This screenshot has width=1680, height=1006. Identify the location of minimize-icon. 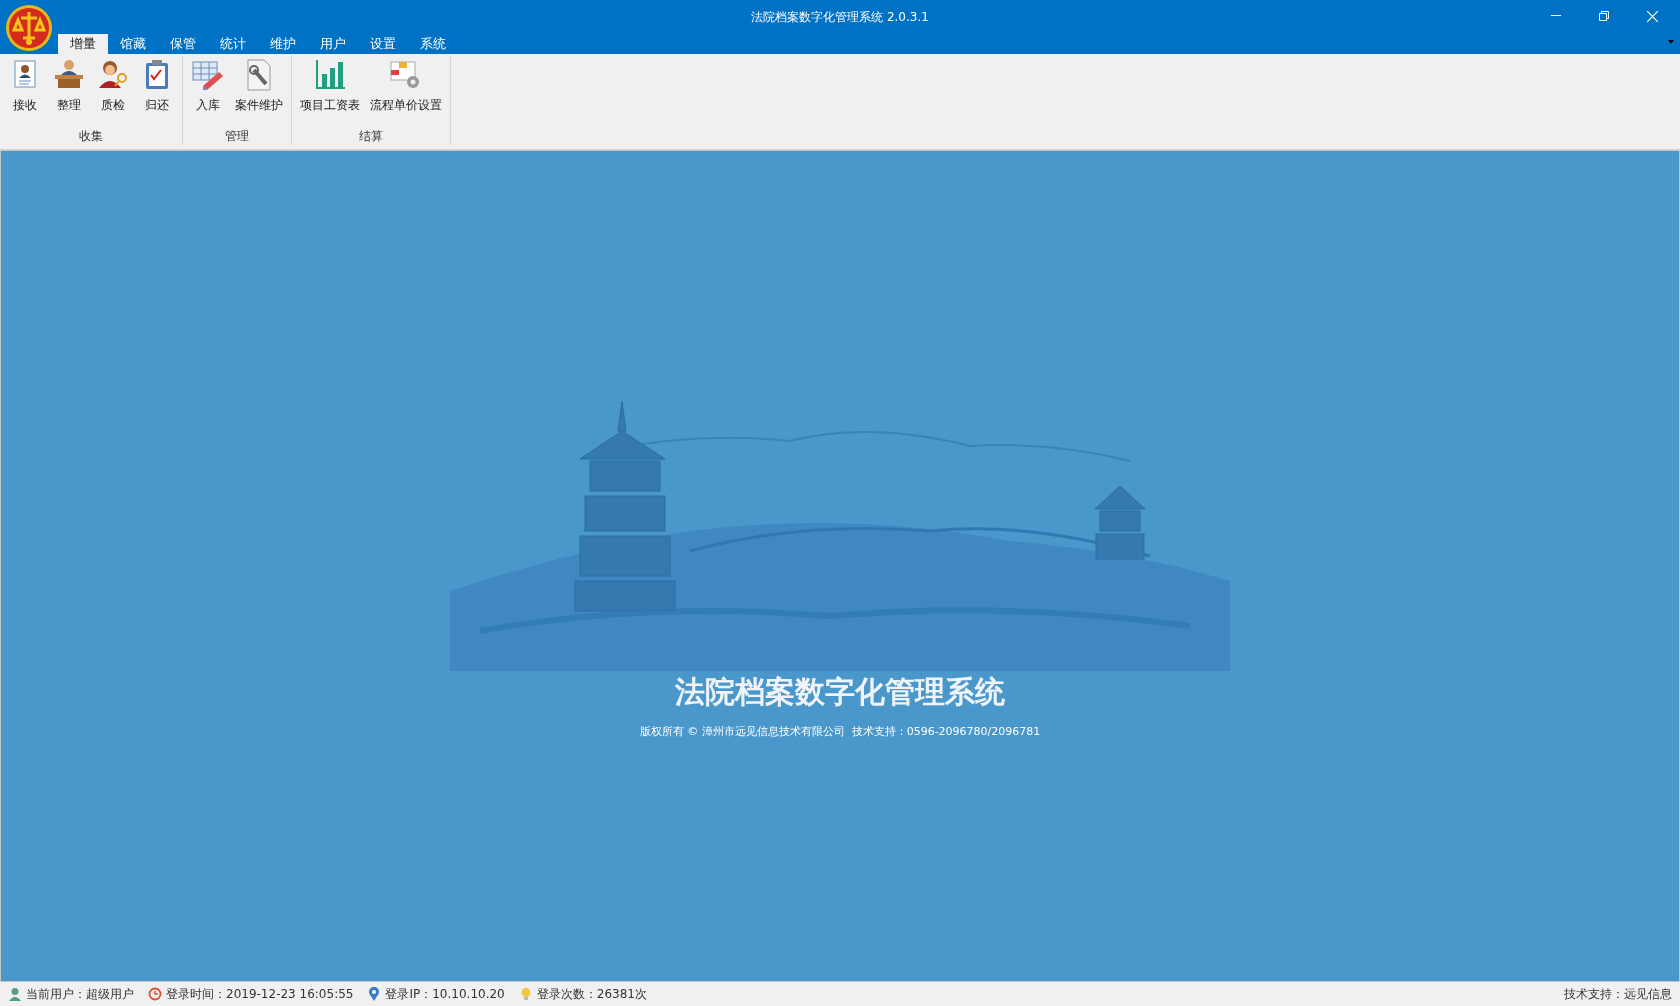
(1556, 16).